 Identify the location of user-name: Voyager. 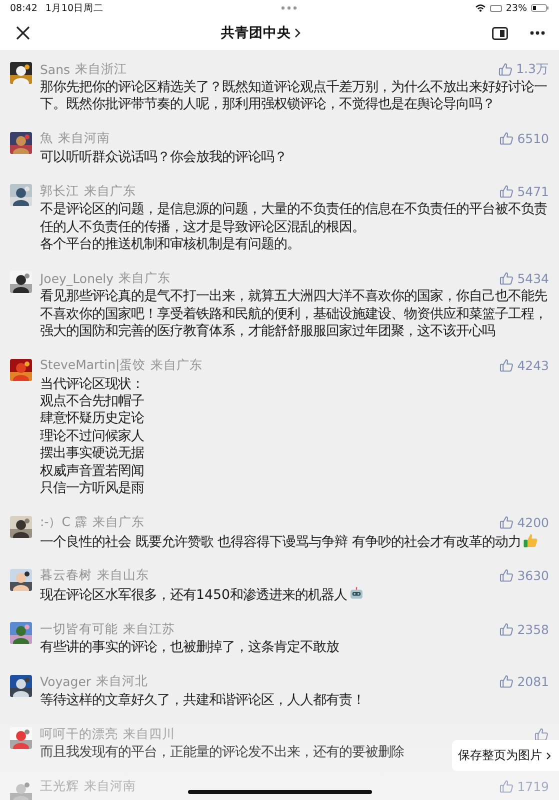
(66, 682).